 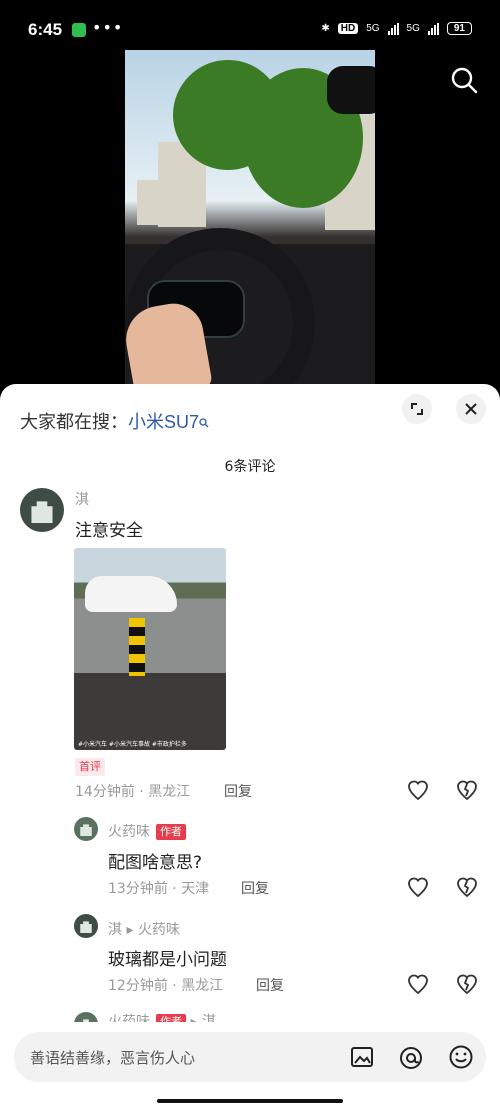 What do you see at coordinates (79, 30) in the screenshot?
I see `messaging-app-icon` at bounding box center [79, 30].